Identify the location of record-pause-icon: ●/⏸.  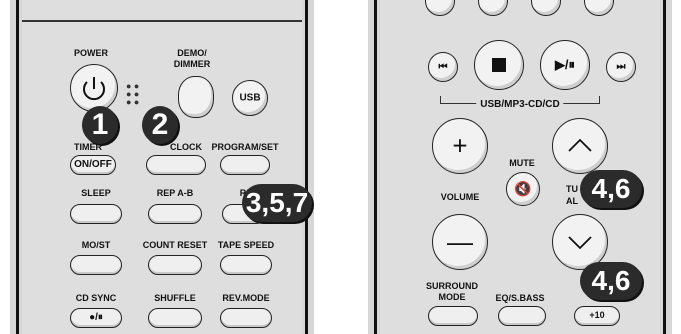
(96, 317).